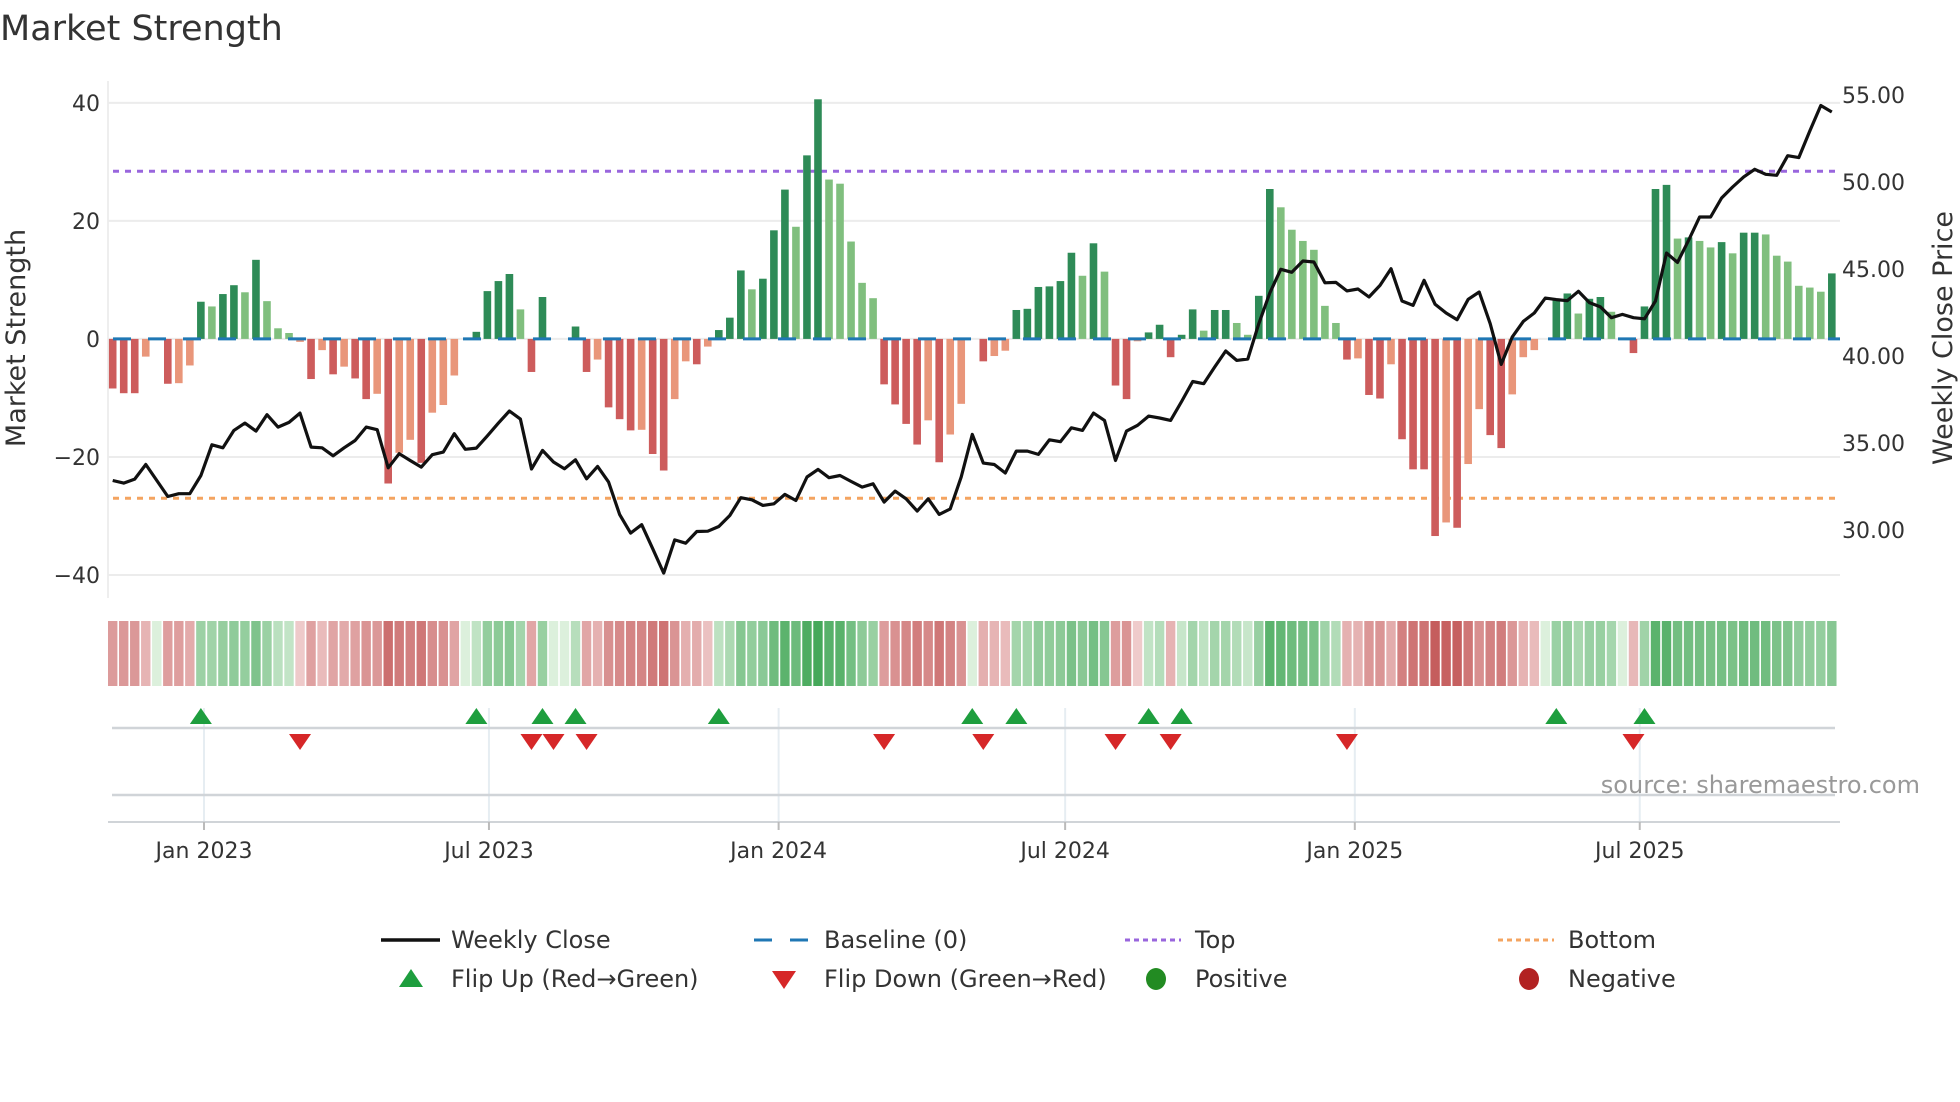  I want to click on x-tick-label: Jul 2023, so click(488, 851).